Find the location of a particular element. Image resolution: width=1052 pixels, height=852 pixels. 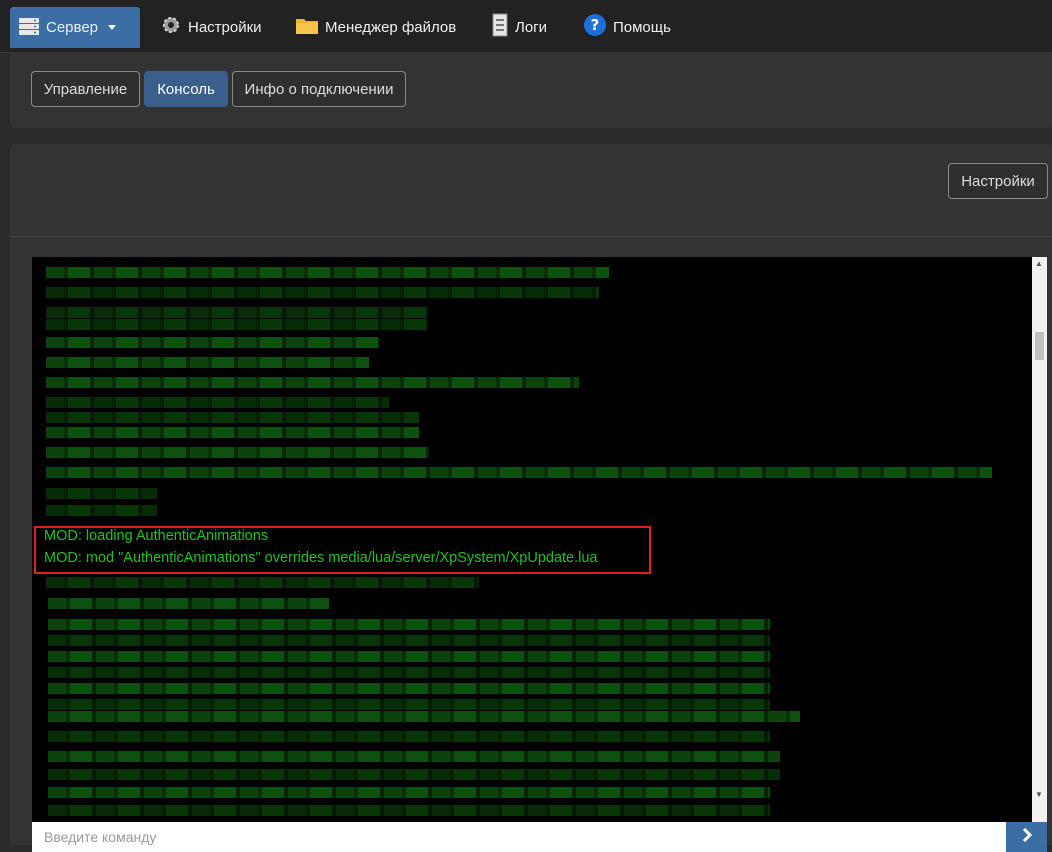

document-icon is located at coordinates (500, 27).